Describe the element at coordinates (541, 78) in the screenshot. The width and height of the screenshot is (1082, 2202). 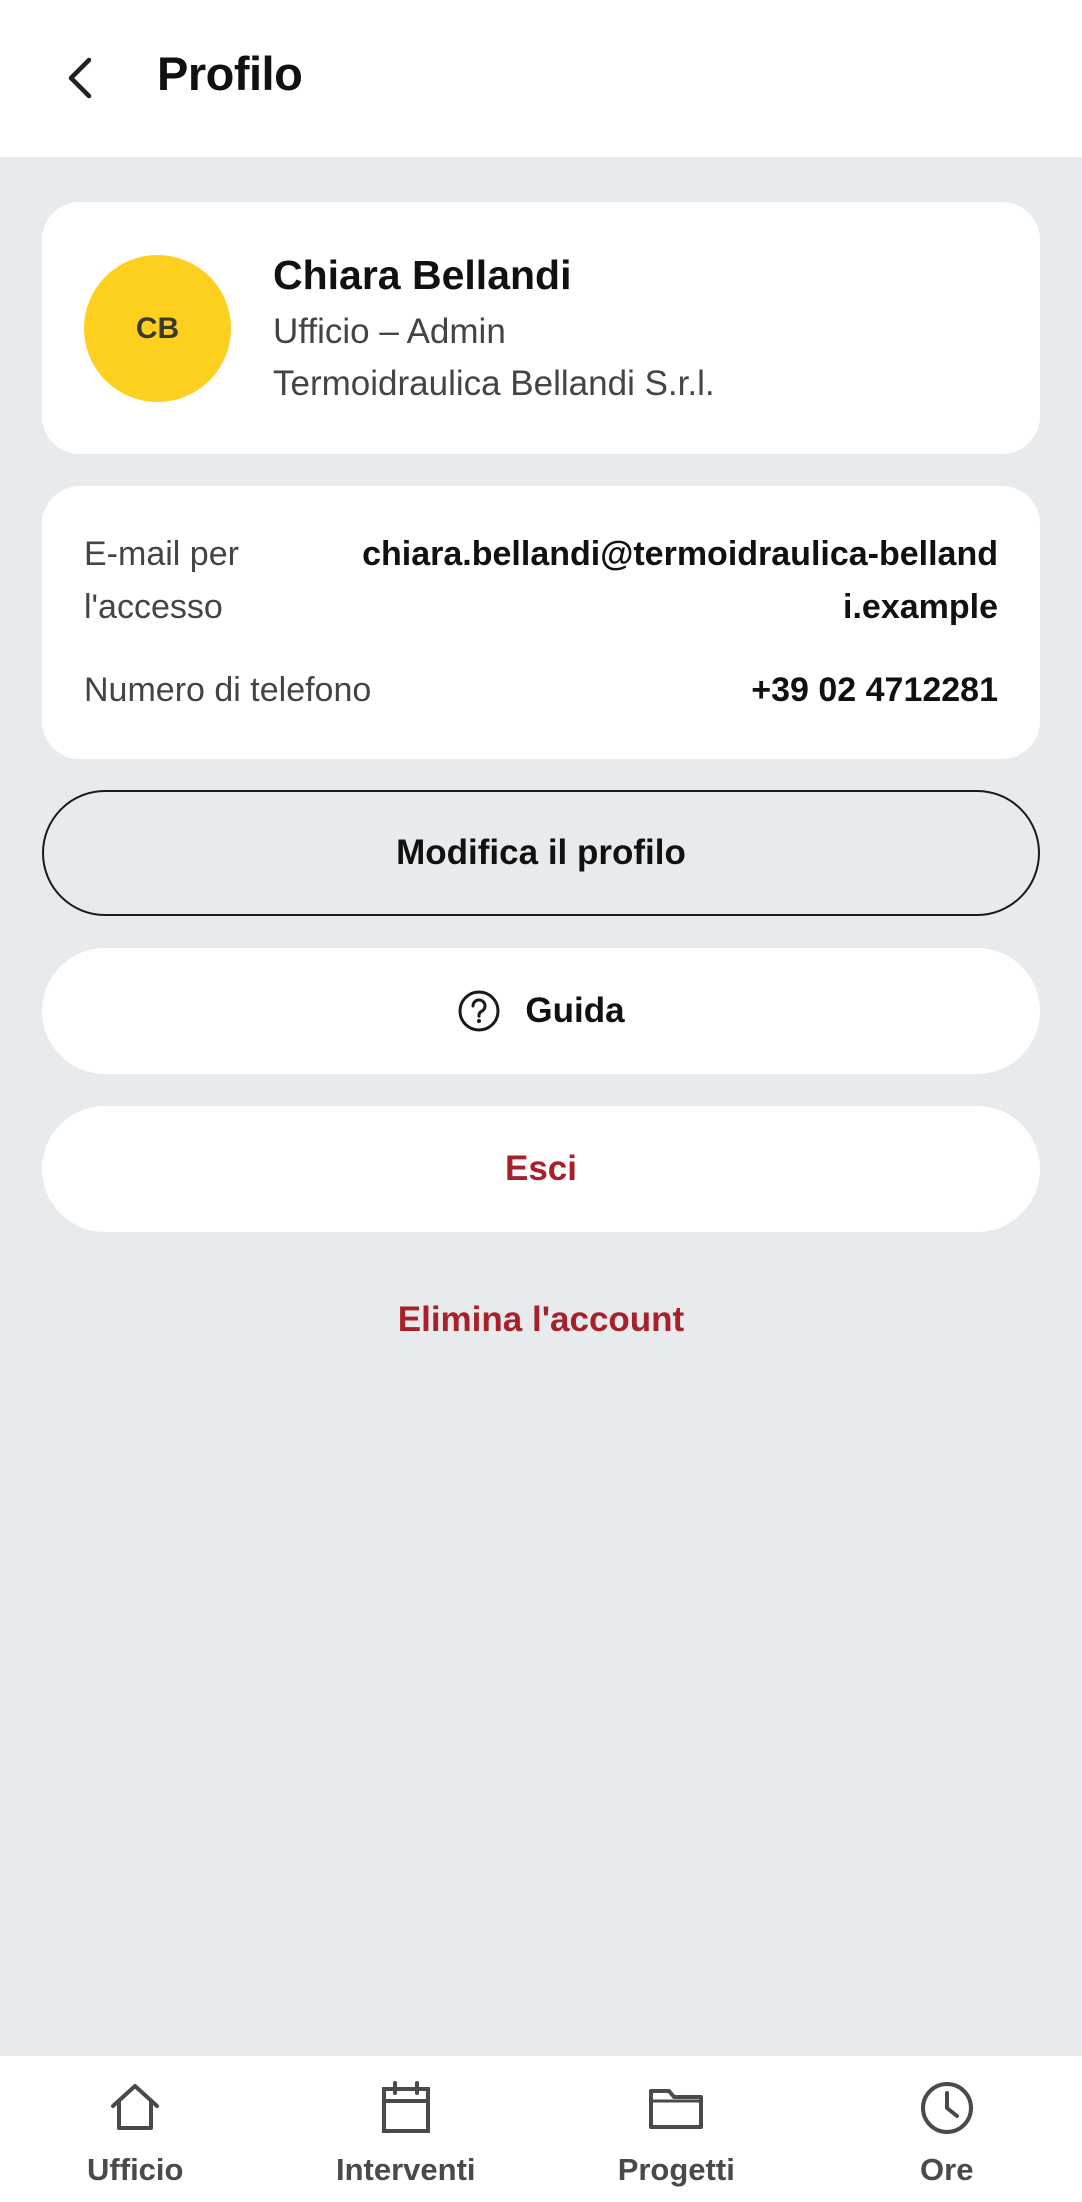
I see `top-app-bar: Profilo` at that location.